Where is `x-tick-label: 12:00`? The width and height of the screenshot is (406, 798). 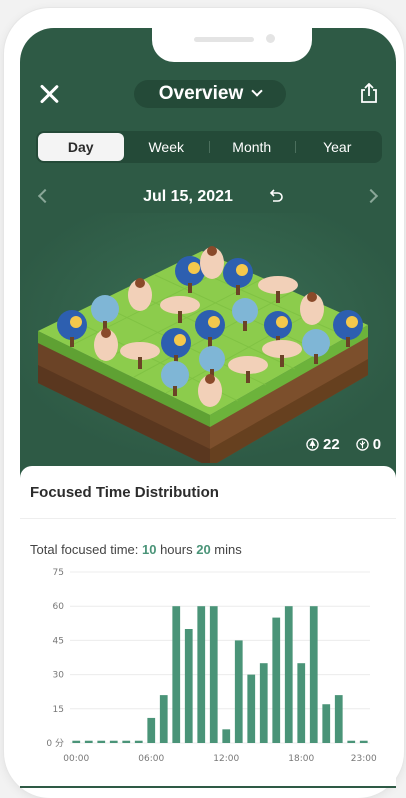
x-tick-label: 12:00 is located at coordinates (226, 759).